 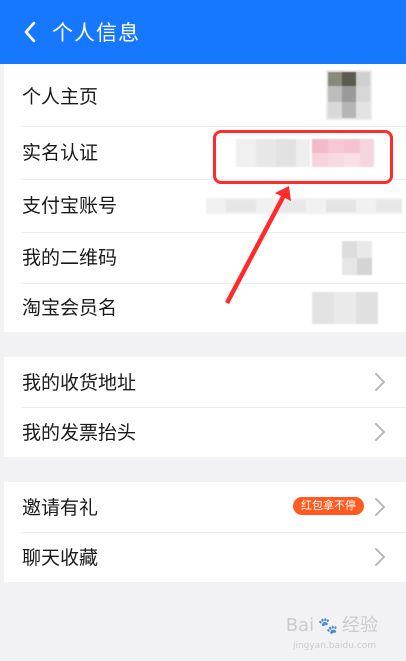 What do you see at coordinates (334, 646) in the screenshot?
I see `watermark-site: jingyan.baidu.com` at bounding box center [334, 646].